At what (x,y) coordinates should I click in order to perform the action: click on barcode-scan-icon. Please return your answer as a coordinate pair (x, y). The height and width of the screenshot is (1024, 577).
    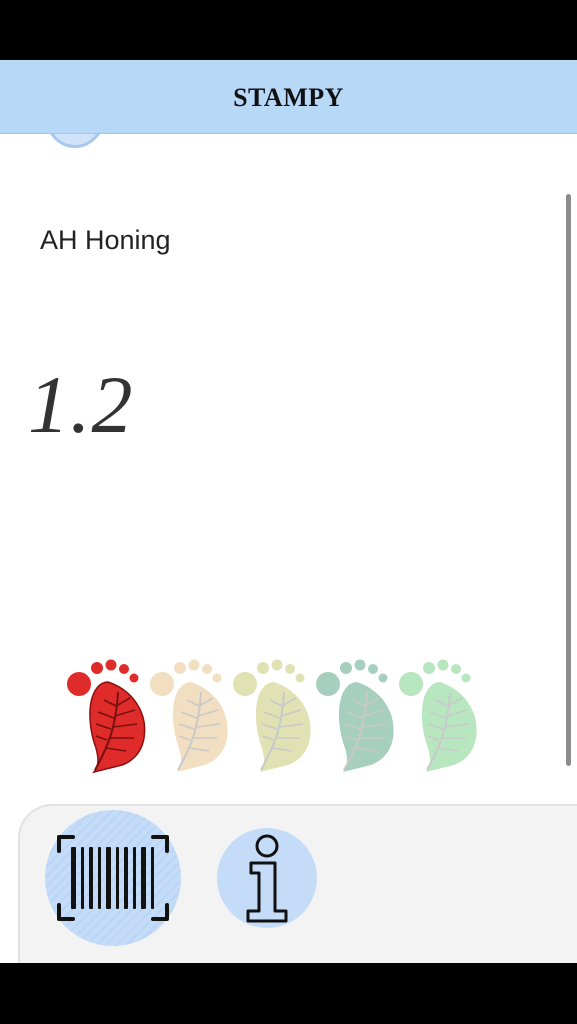
    Looking at the image, I should click on (113, 878).